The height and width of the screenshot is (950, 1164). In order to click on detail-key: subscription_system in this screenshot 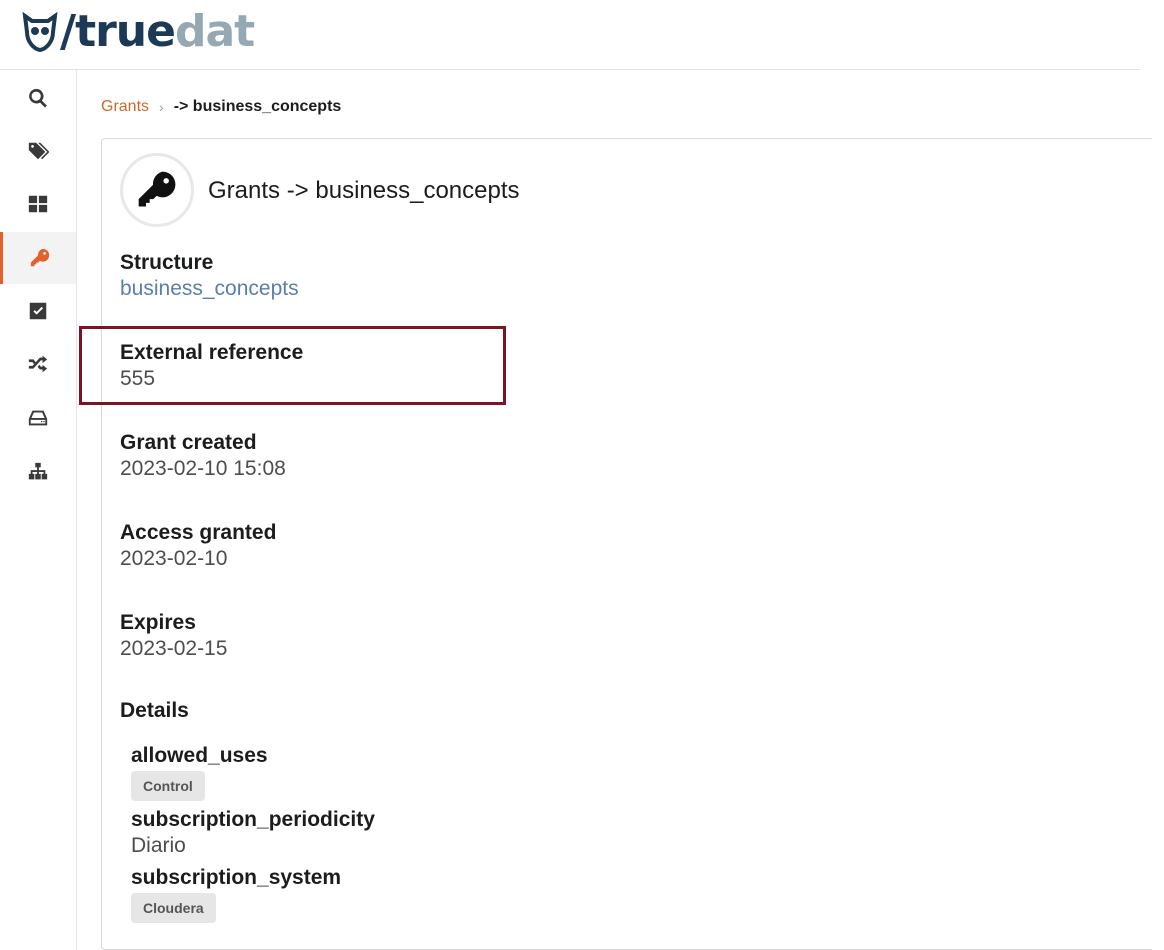, I will do `click(236, 877)`.